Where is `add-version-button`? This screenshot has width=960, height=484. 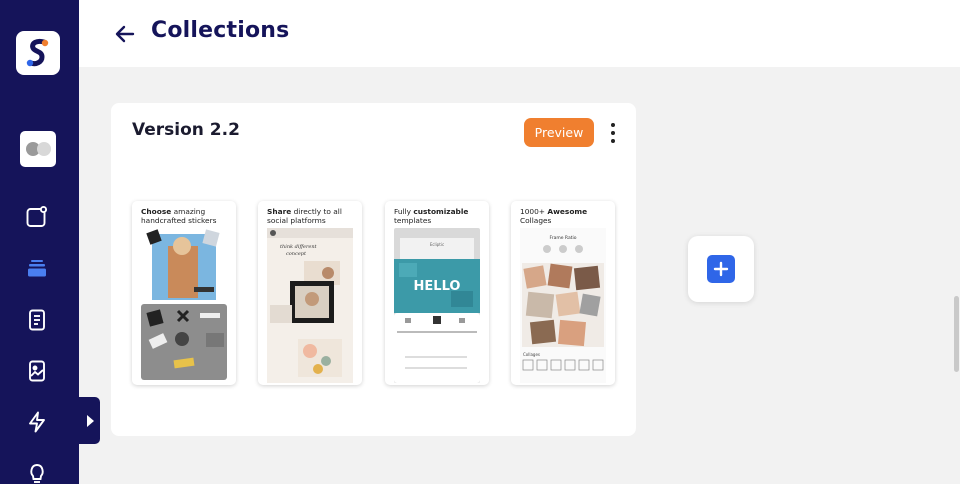
add-version-button is located at coordinates (721, 269).